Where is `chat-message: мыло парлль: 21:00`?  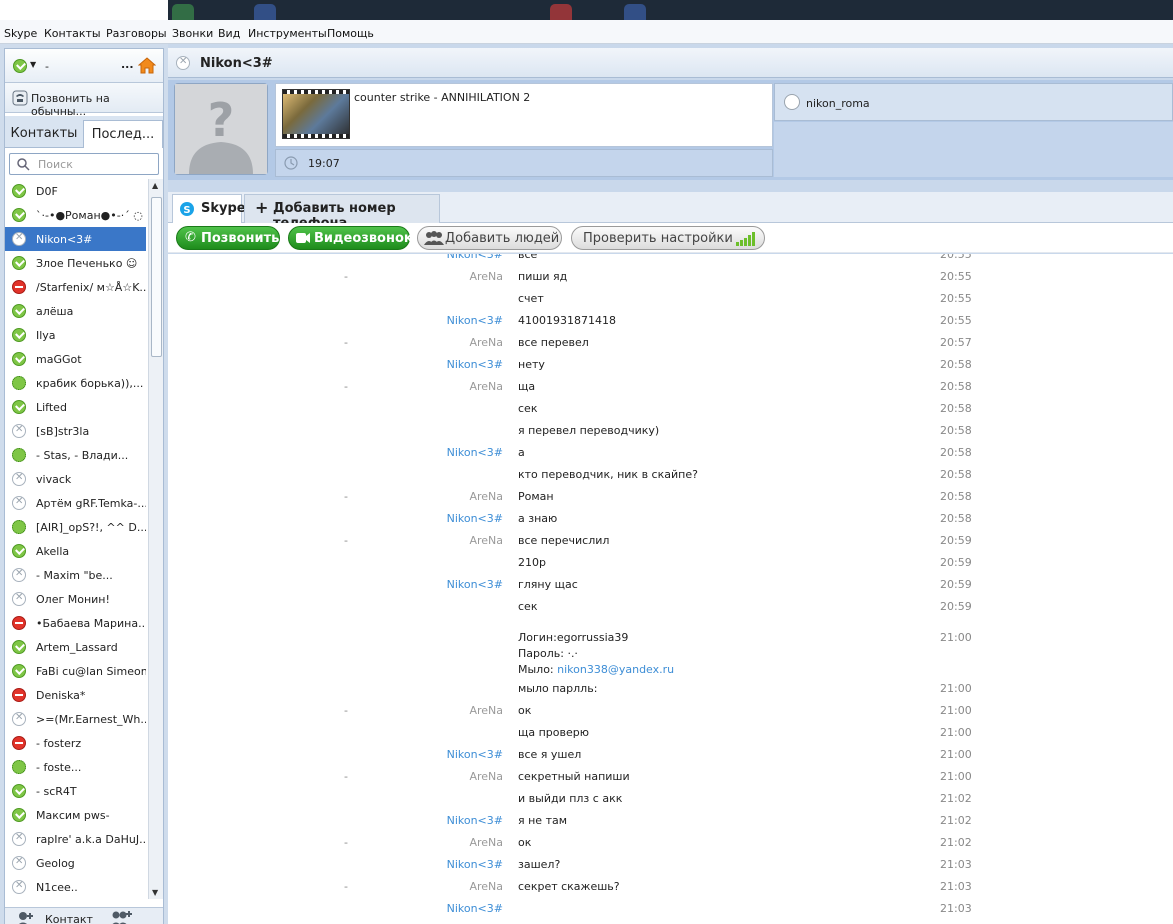
chat-message: мыло парлль: 21:00 is located at coordinates (670, 687).